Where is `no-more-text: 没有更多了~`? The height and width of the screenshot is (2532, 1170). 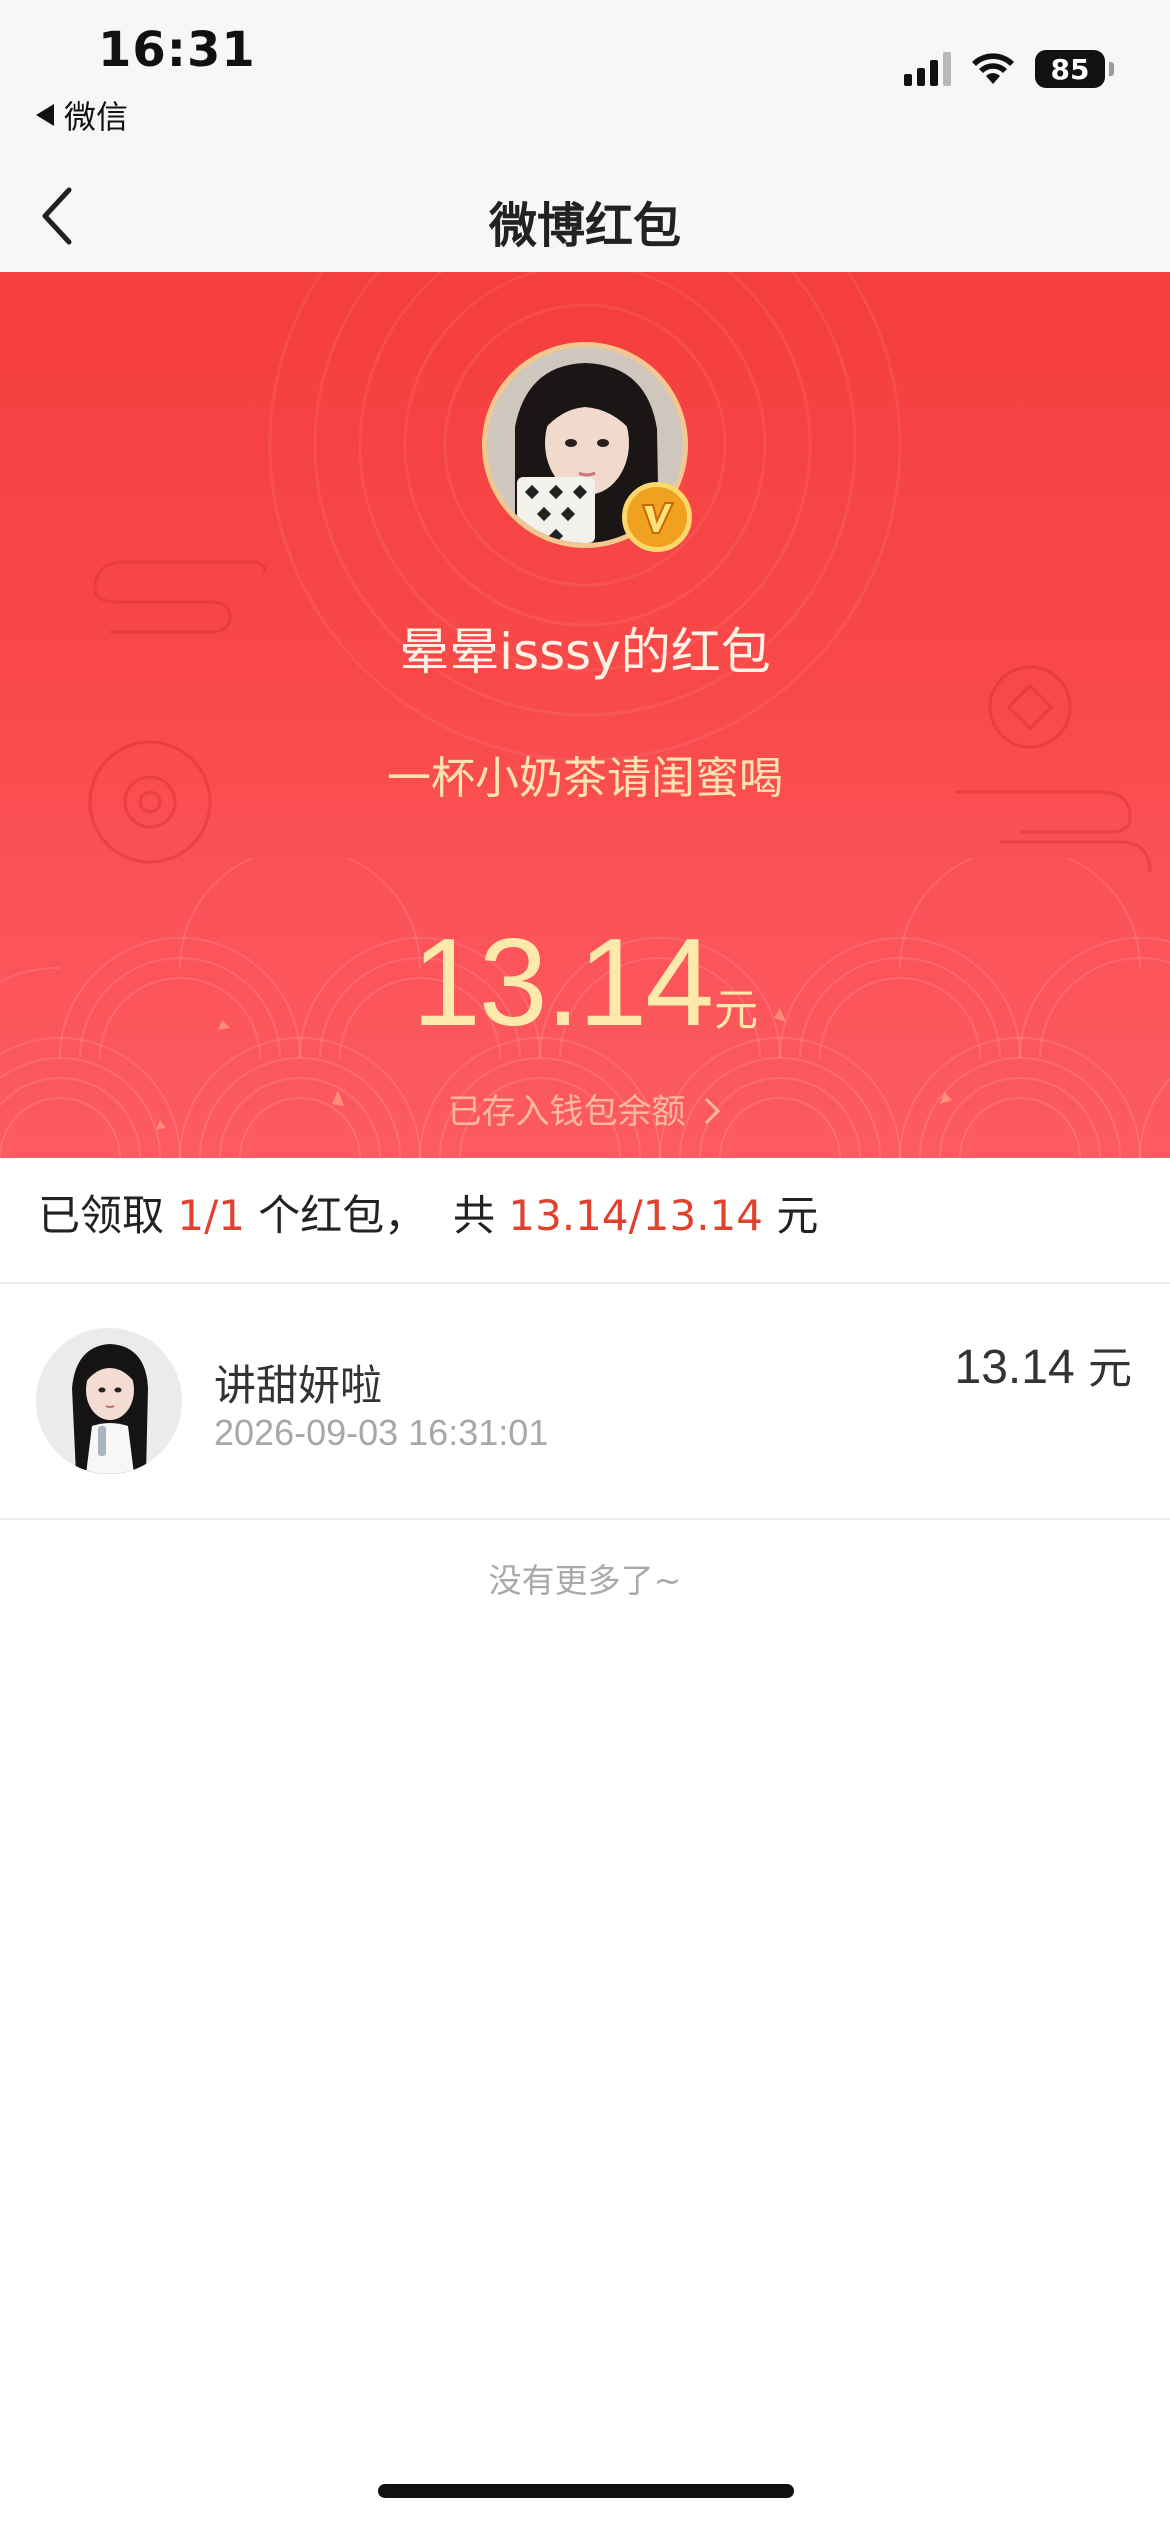
no-more-text: 没有更多了~ is located at coordinates (585, 1580).